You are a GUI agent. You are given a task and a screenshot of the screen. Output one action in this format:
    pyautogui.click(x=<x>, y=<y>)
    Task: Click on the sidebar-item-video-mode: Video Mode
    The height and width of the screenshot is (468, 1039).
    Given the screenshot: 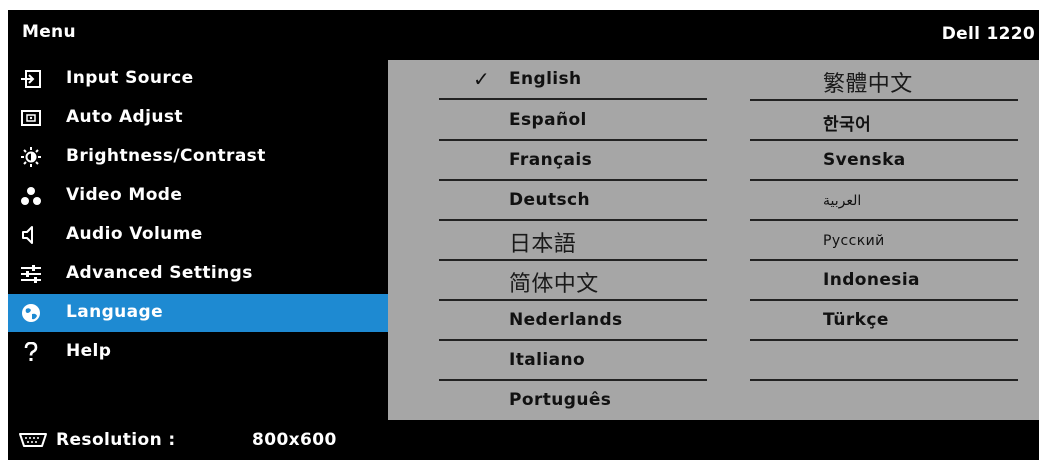 What is the action you would take?
    pyautogui.click(x=198, y=196)
    